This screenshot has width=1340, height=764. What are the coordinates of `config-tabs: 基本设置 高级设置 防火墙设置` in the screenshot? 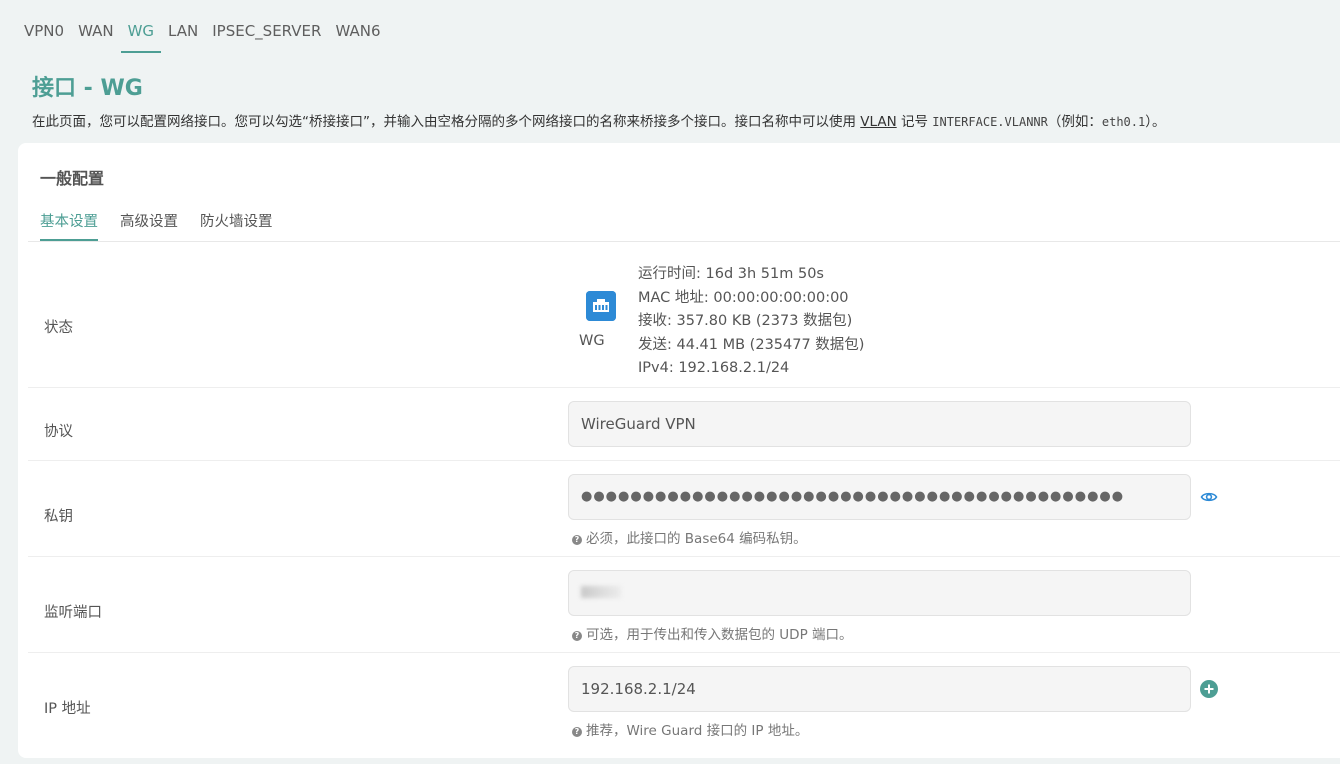 It's located at (167, 225).